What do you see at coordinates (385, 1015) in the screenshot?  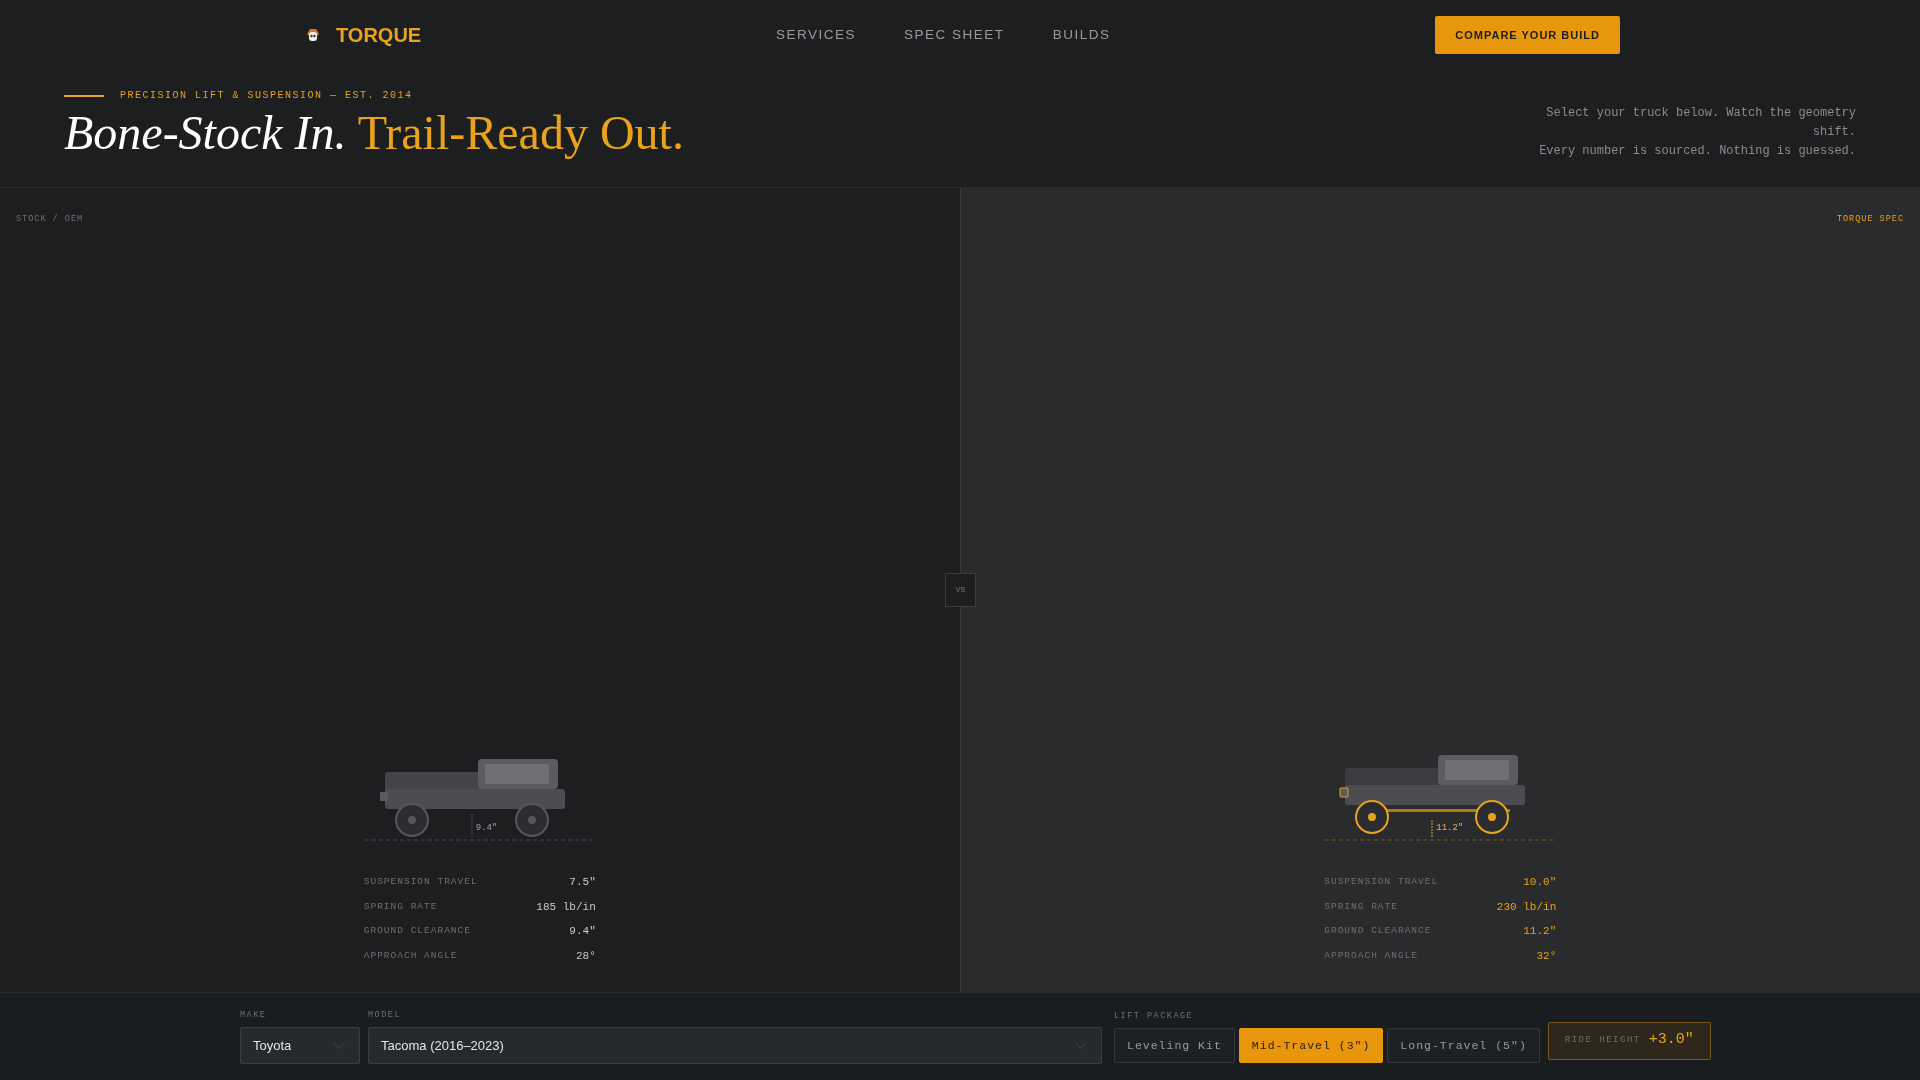 I see `field-label: MODEL` at bounding box center [385, 1015].